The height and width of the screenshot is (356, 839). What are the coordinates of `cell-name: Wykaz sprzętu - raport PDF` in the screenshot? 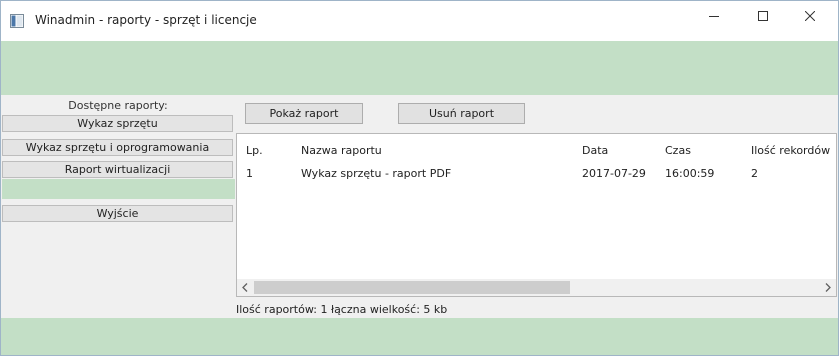 It's located at (376, 173).